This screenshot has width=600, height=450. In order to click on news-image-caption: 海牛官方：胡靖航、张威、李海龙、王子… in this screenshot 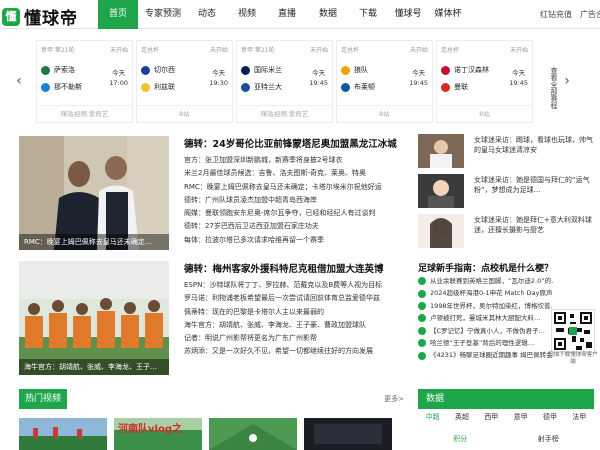, I will do `click(94, 367)`.